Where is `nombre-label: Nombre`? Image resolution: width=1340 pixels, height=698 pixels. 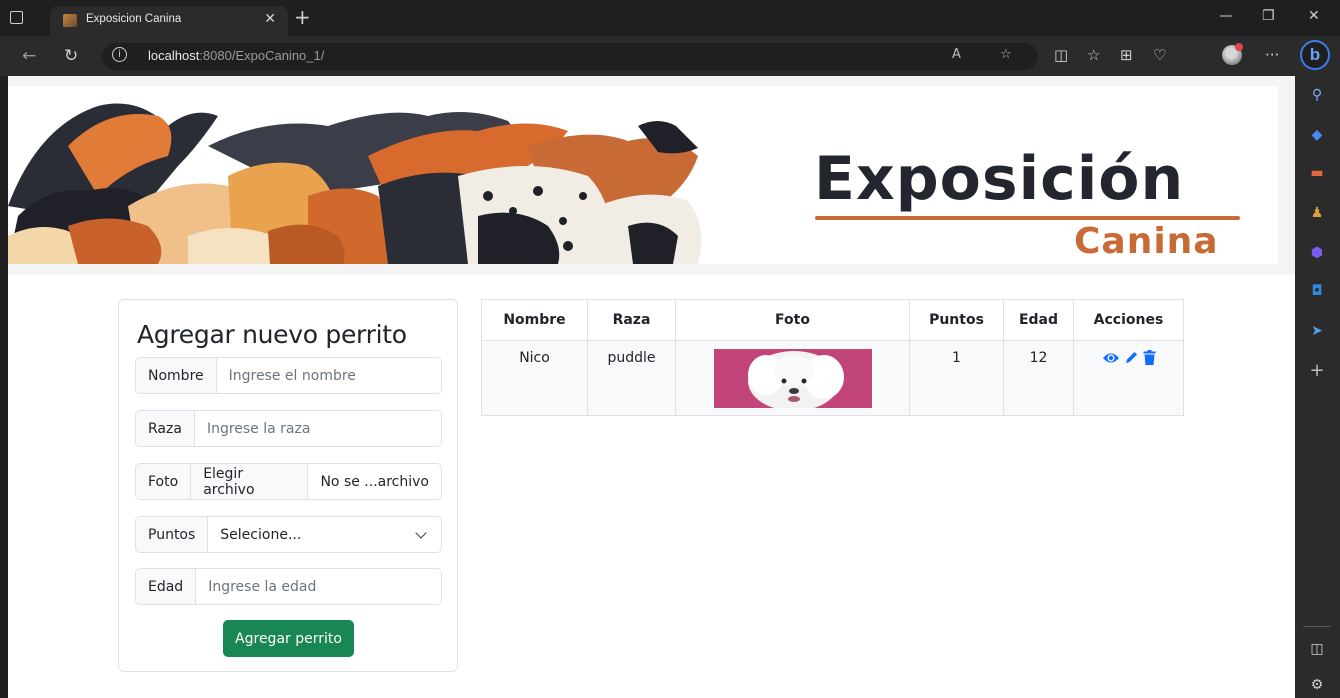 nombre-label: Nombre is located at coordinates (176, 375).